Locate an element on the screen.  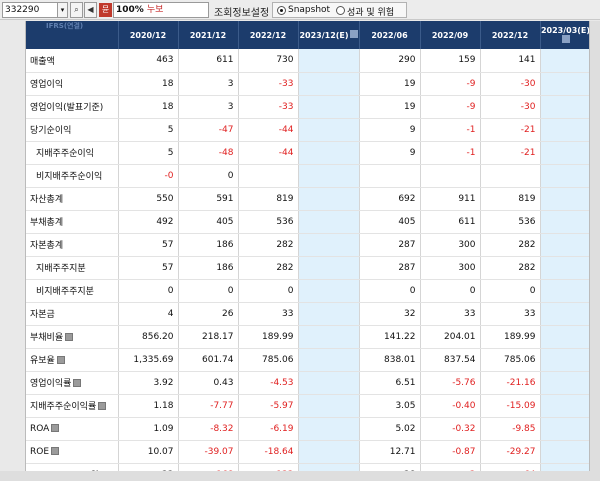
performance-radio is located at coordinates (340, 10).